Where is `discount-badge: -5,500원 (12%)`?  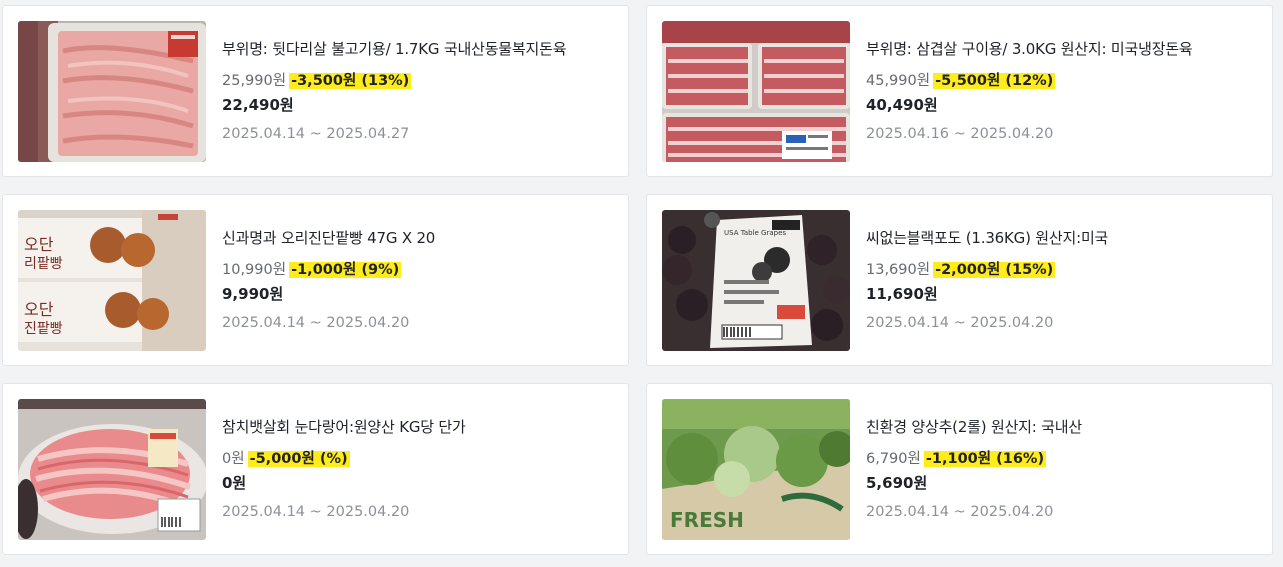
discount-badge: -5,500원 (12%) is located at coordinates (994, 81).